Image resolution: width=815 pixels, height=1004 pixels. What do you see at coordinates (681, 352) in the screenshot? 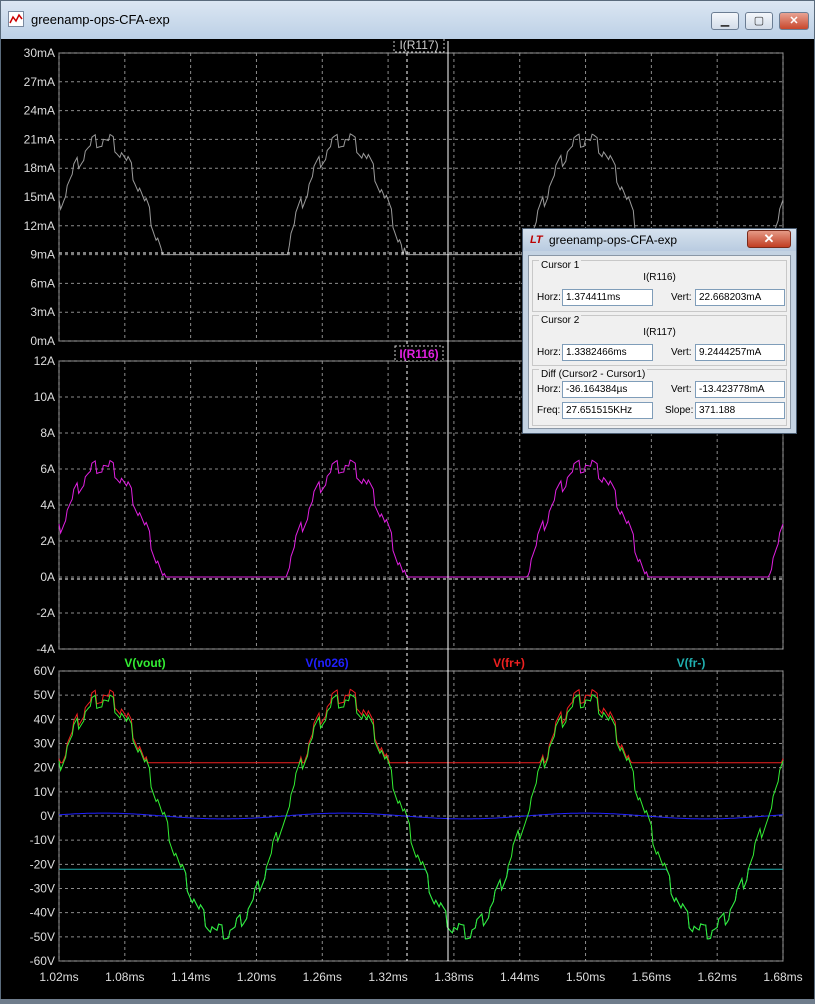
I see `cursor-2-vert-label: Vert:` at bounding box center [681, 352].